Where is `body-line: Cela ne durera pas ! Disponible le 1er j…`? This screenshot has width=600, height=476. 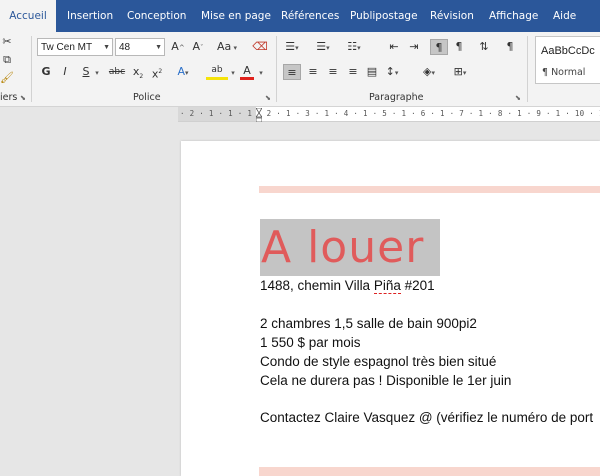
body-line: Cela ne durera pas ! Disponible le 1er j… is located at coordinates (385, 381).